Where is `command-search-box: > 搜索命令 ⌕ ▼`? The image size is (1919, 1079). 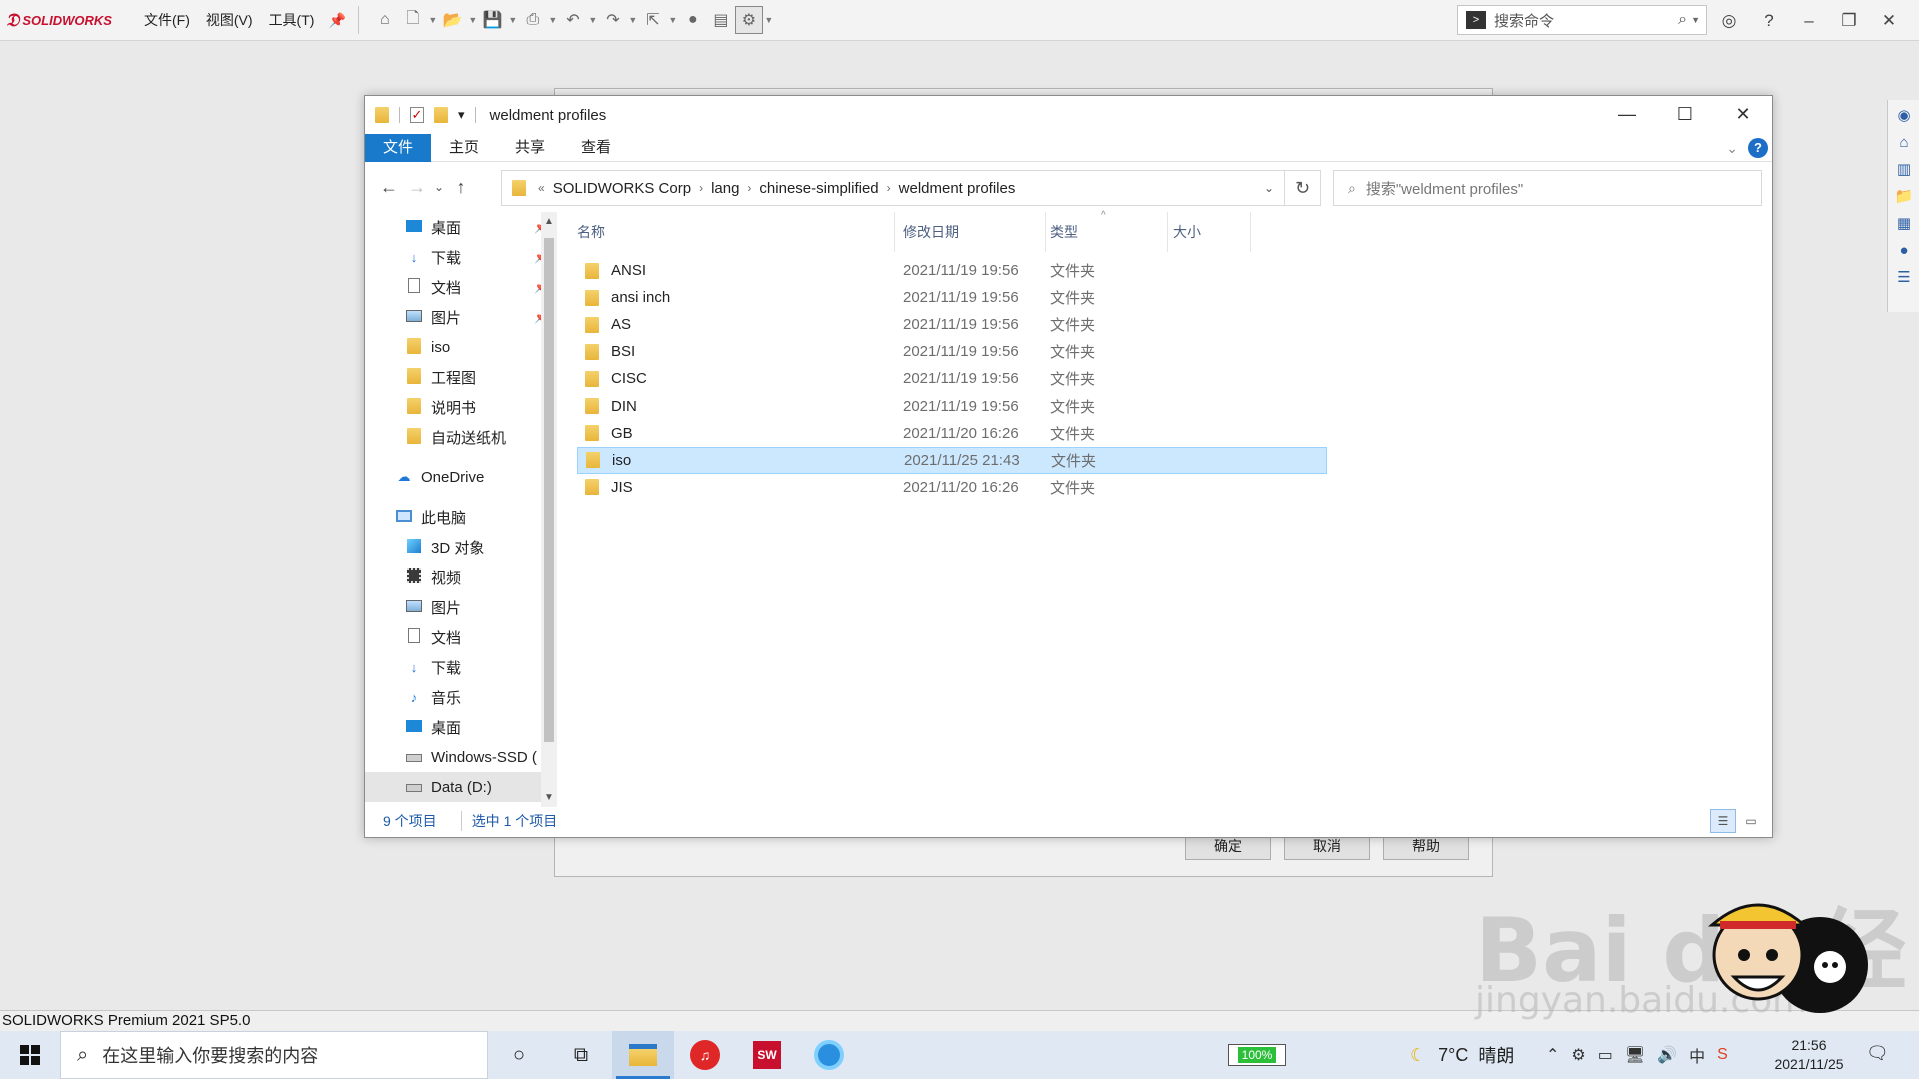
command-search-box: > 搜索命令 ⌕ ▼ is located at coordinates (1582, 20).